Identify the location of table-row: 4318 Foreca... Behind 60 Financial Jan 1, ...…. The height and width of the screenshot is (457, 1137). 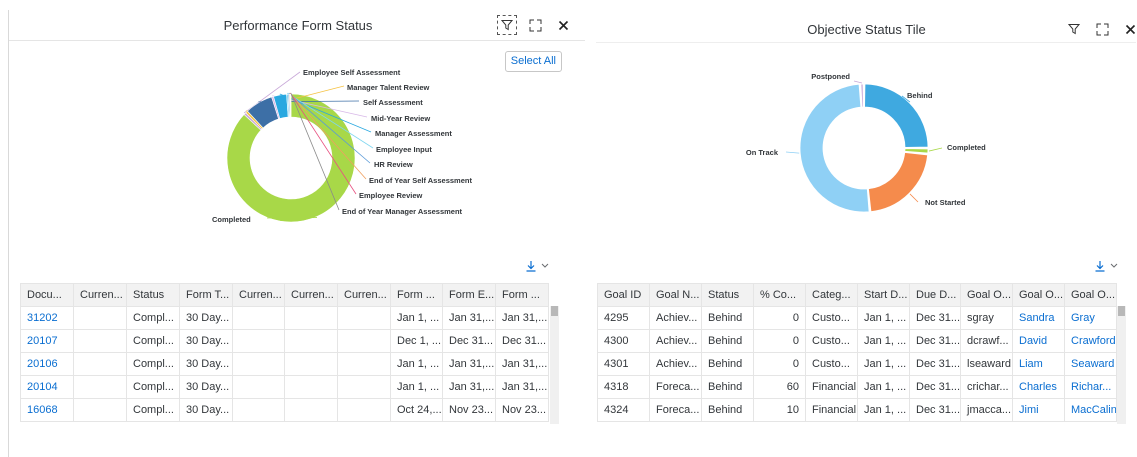
(857, 387).